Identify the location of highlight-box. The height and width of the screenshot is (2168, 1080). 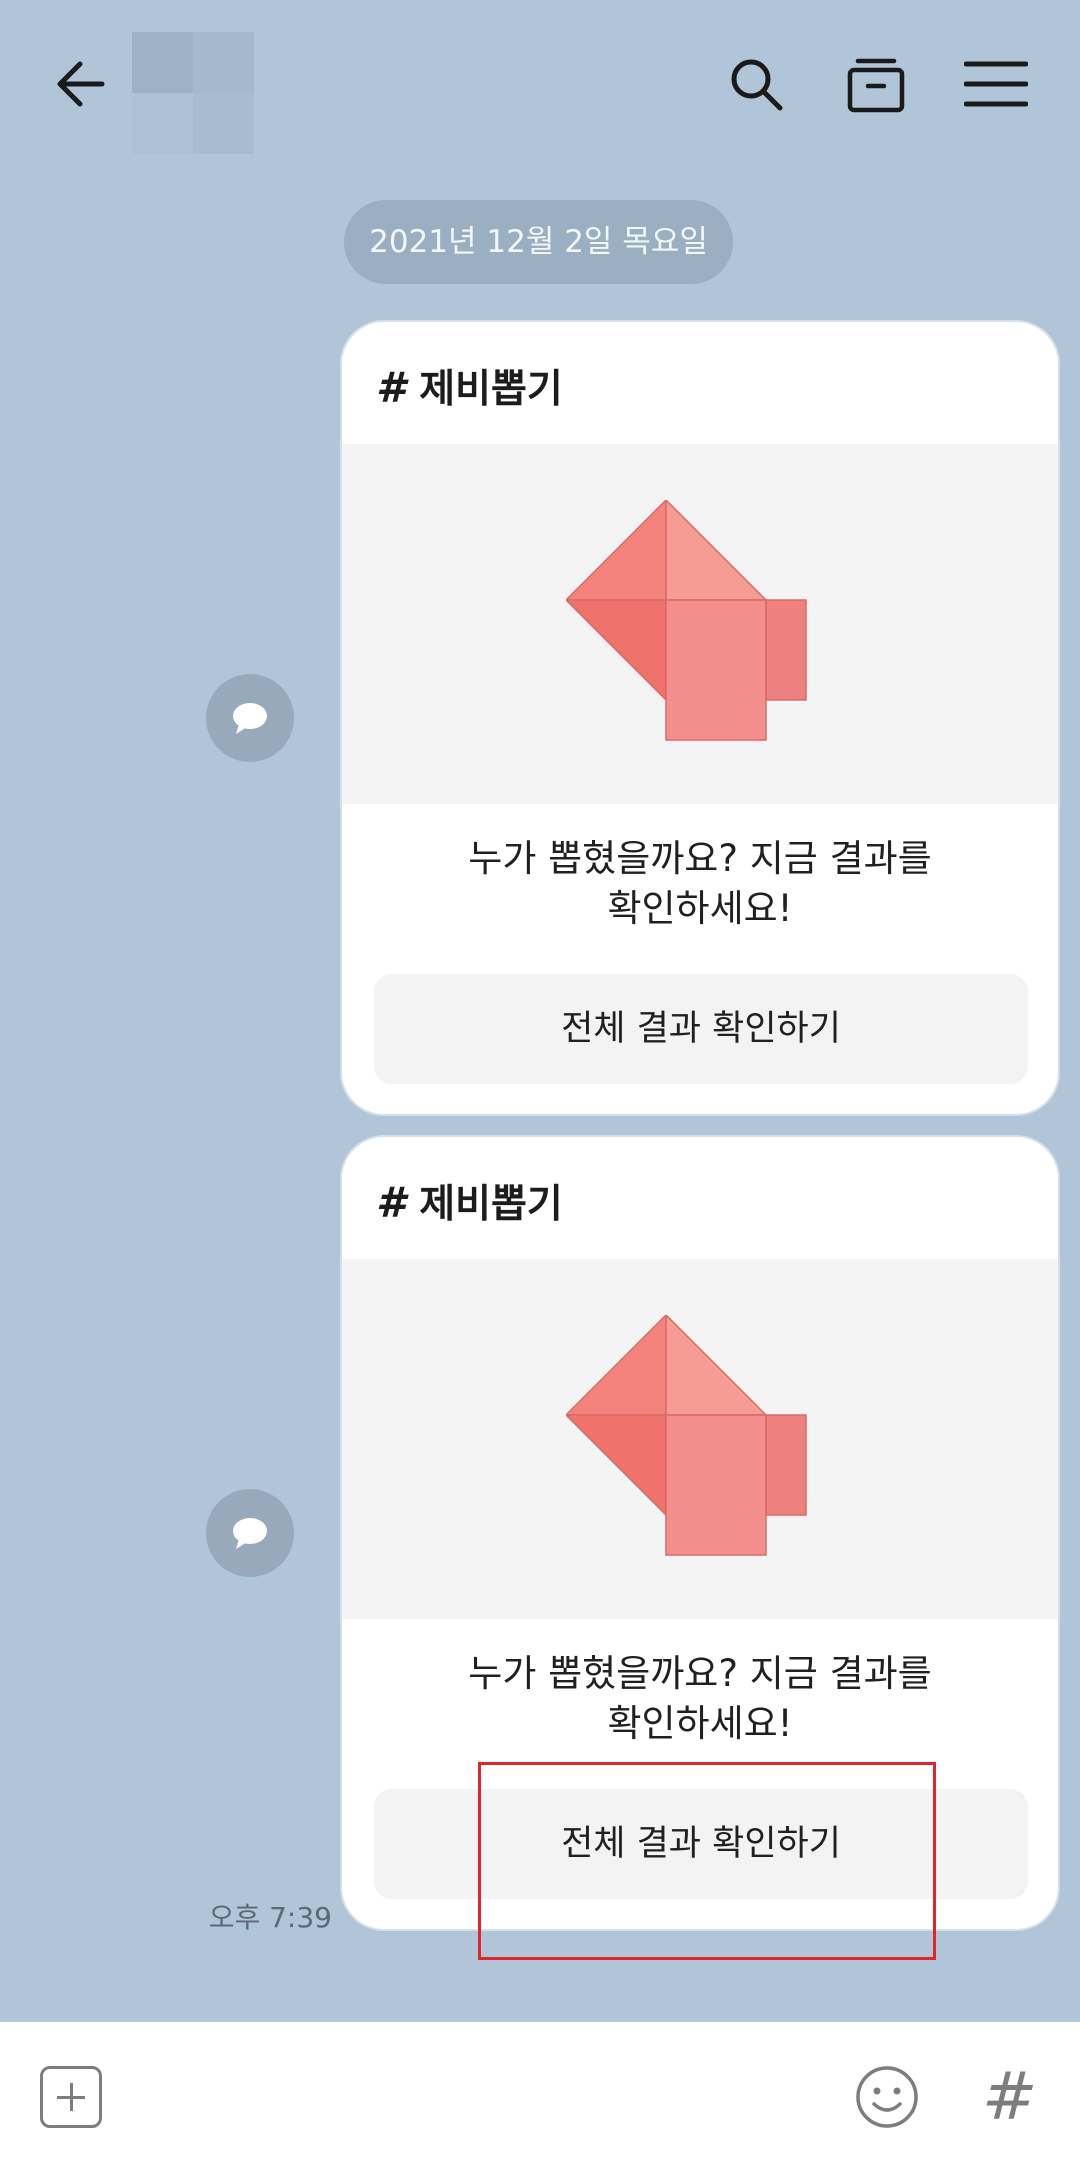
(707, 1861).